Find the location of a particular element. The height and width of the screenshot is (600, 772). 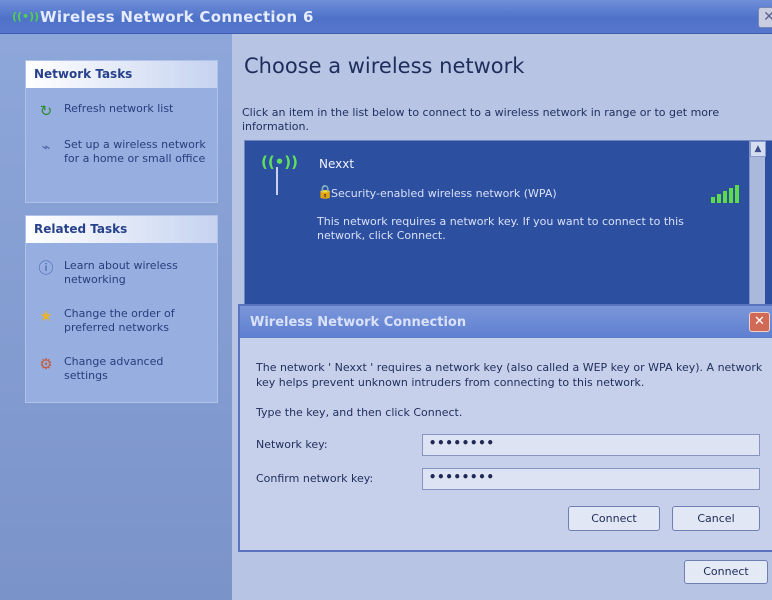

task-label: Change the order of preferred networks is located at coordinates (119, 320).